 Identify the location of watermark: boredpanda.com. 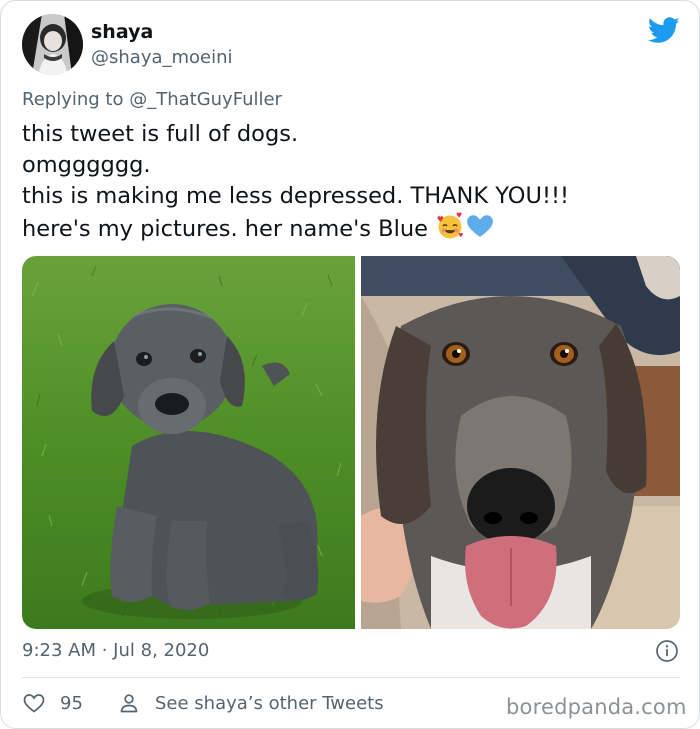
(596, 707).